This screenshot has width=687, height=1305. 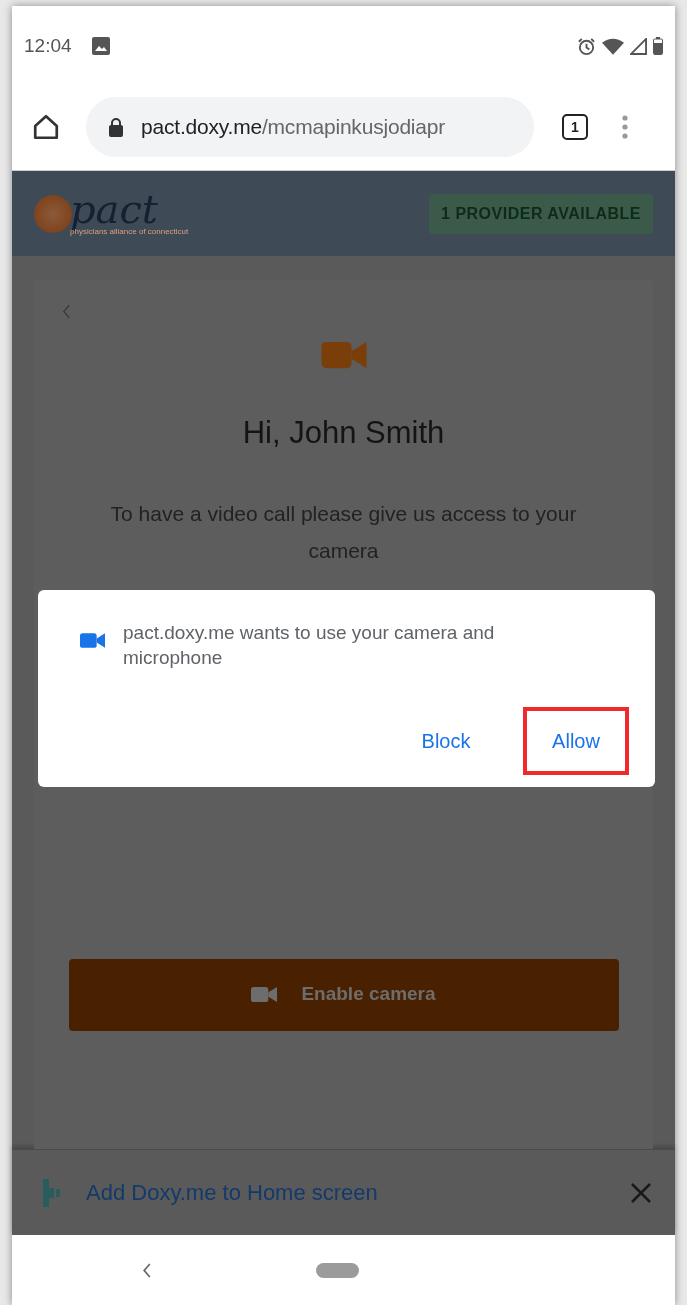 What do you see at coordinates (48, 45) in the screenshot?
I see `status-time: 12:04` at bounding box center [48, 45].